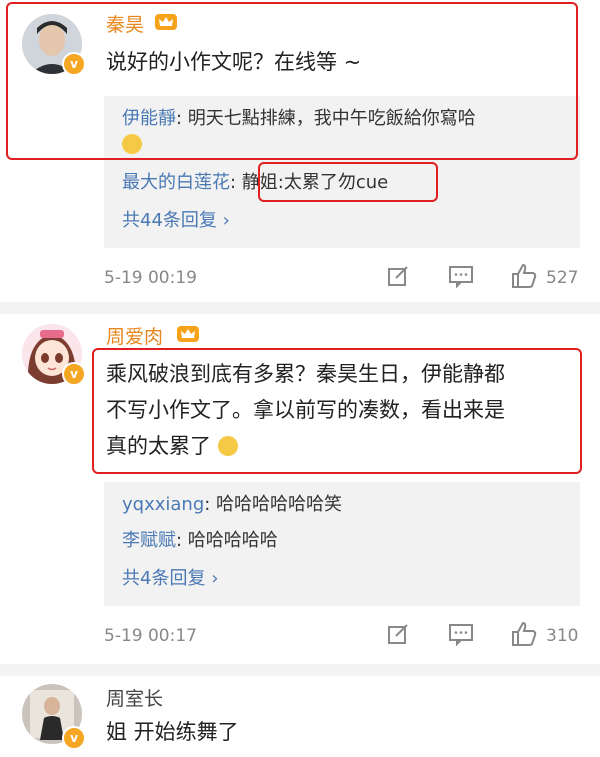 The height and width of the screenshot is (757, 600). What do you see at coordinates (150, 636) in the screenshot?
I see `timestamp: 5-19 00:17` at bounding box center [150, 636].